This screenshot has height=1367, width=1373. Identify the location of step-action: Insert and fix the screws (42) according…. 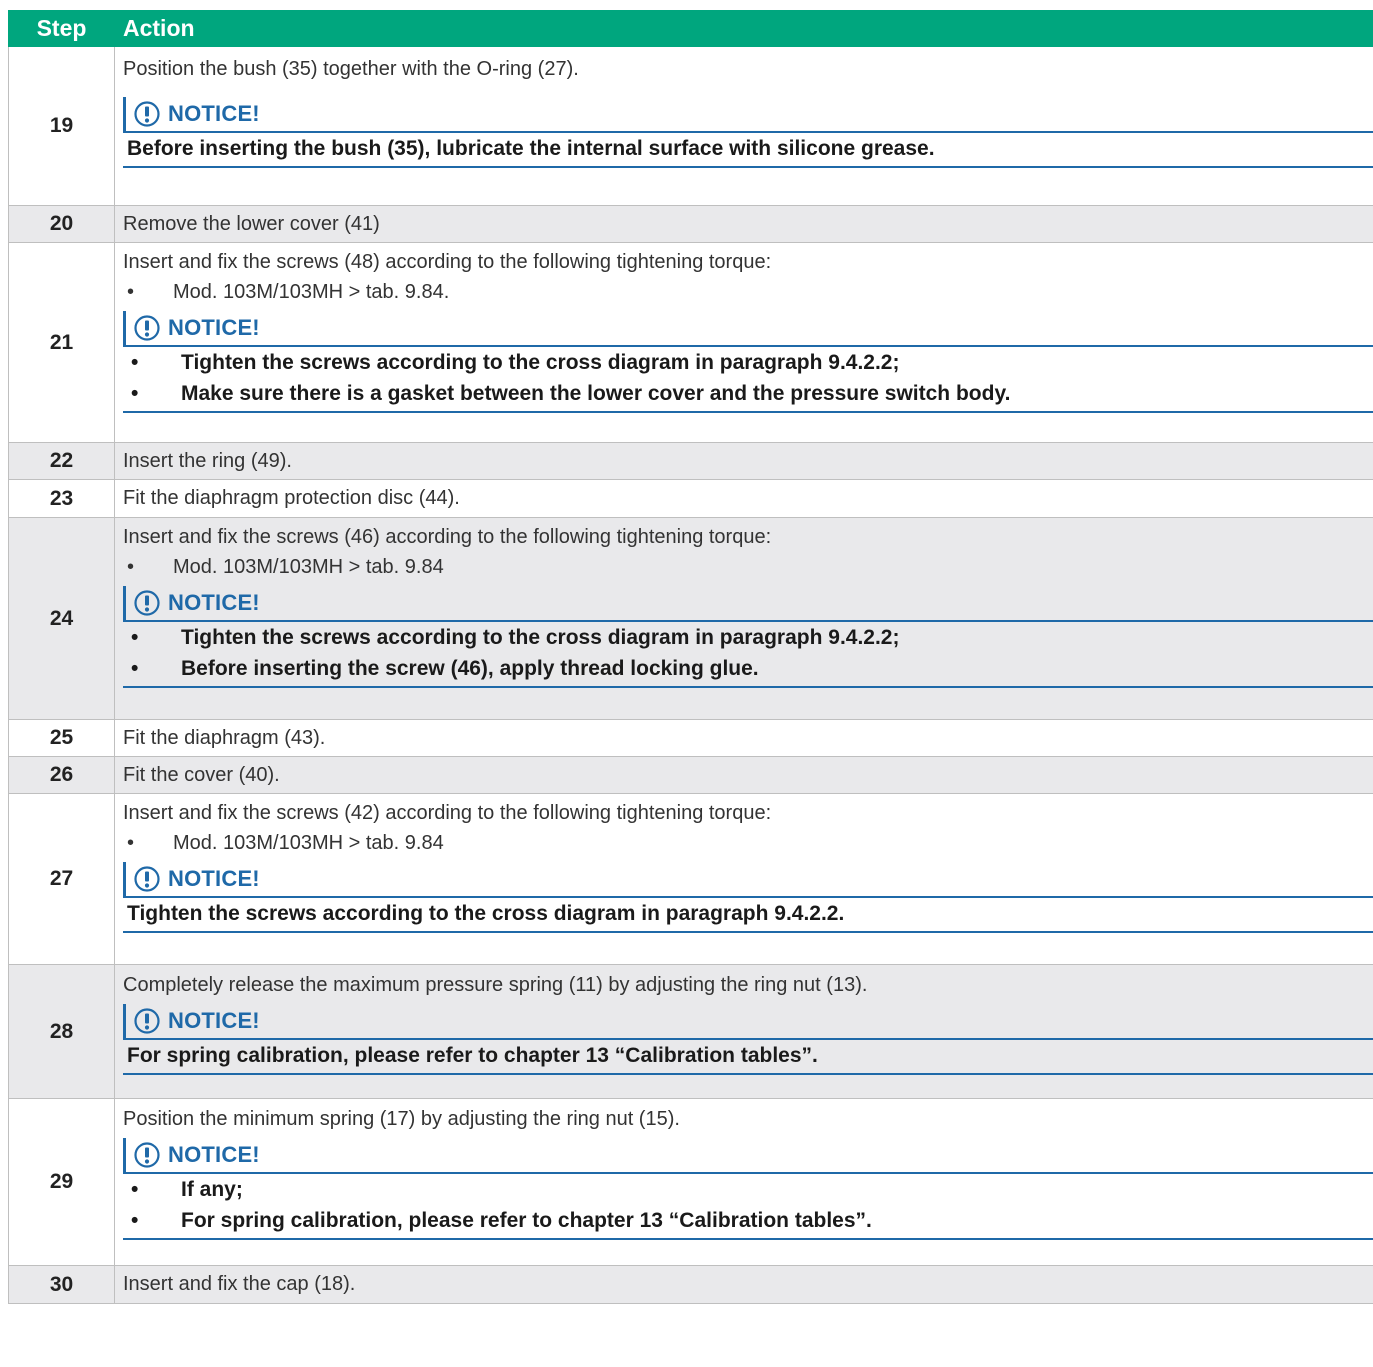
(744, 879).